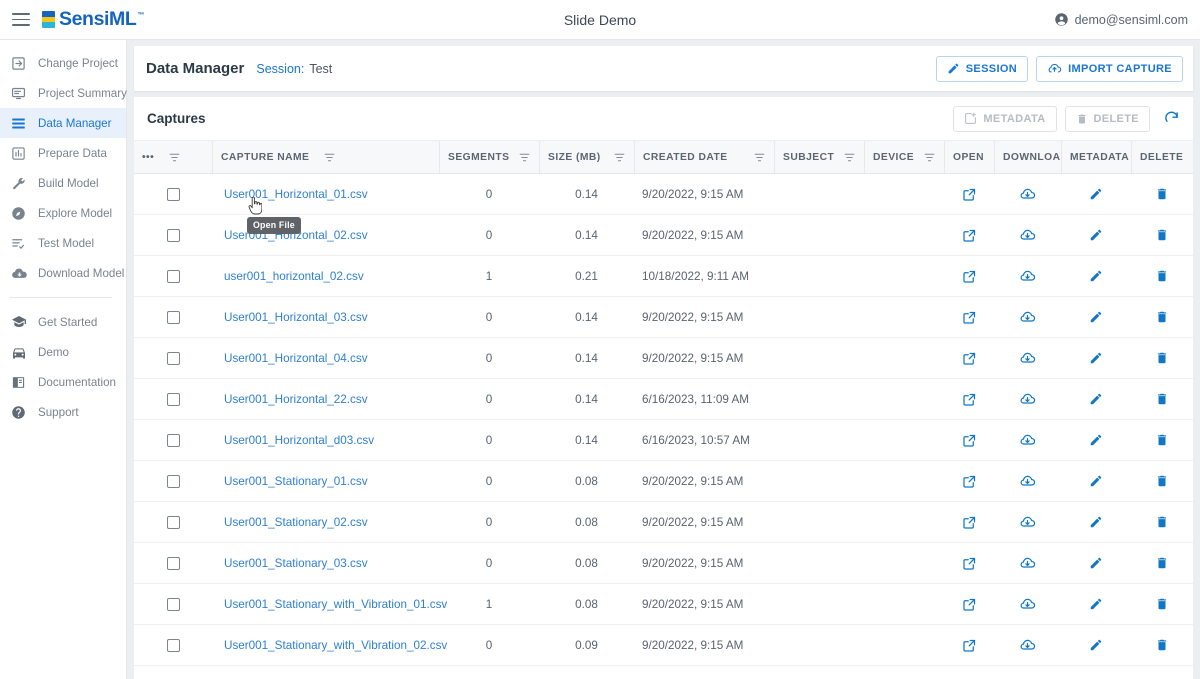 This screenshot has height=679, width=1200. I want to click on sidebar-item-test-model: Test Model, so click(63, 243).